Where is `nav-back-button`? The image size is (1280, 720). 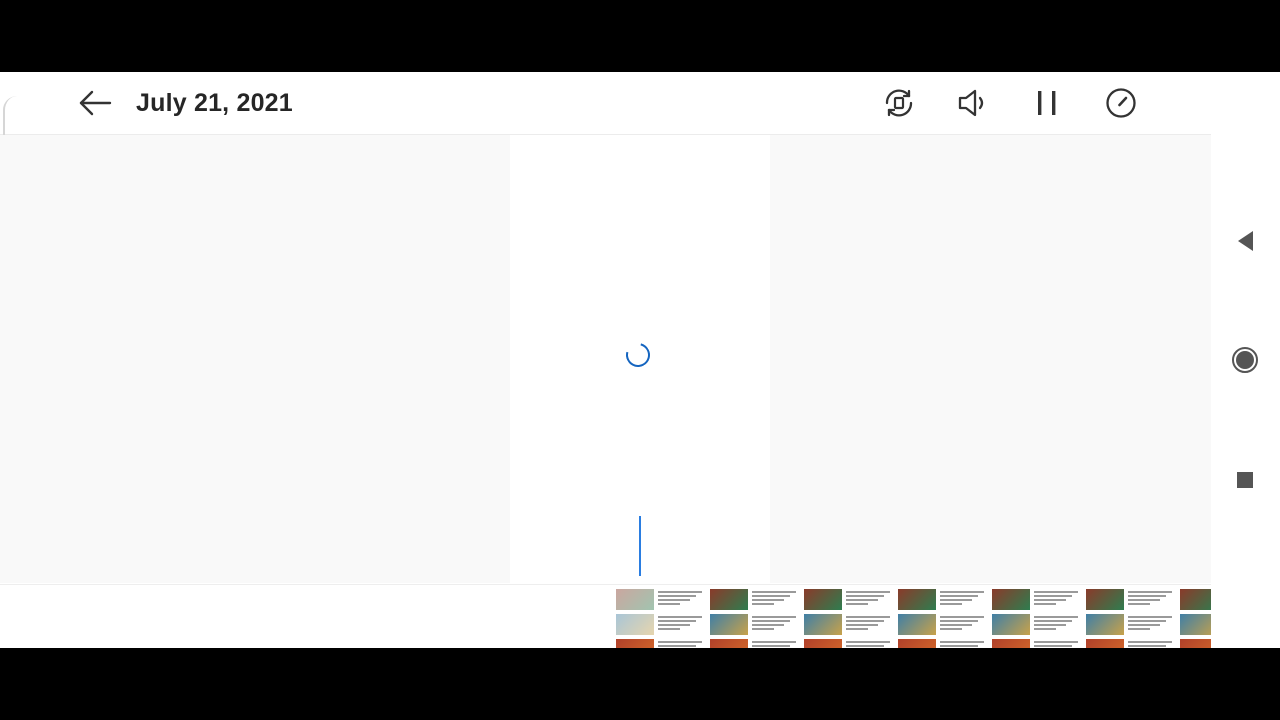 nav-back-button is located at coordinates (1245, 241).